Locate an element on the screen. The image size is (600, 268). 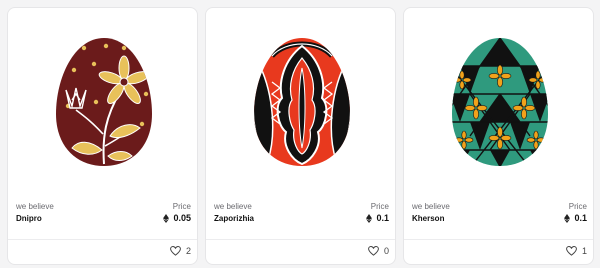
item-name: Zaporizhia is located at coordinates (234, 218).